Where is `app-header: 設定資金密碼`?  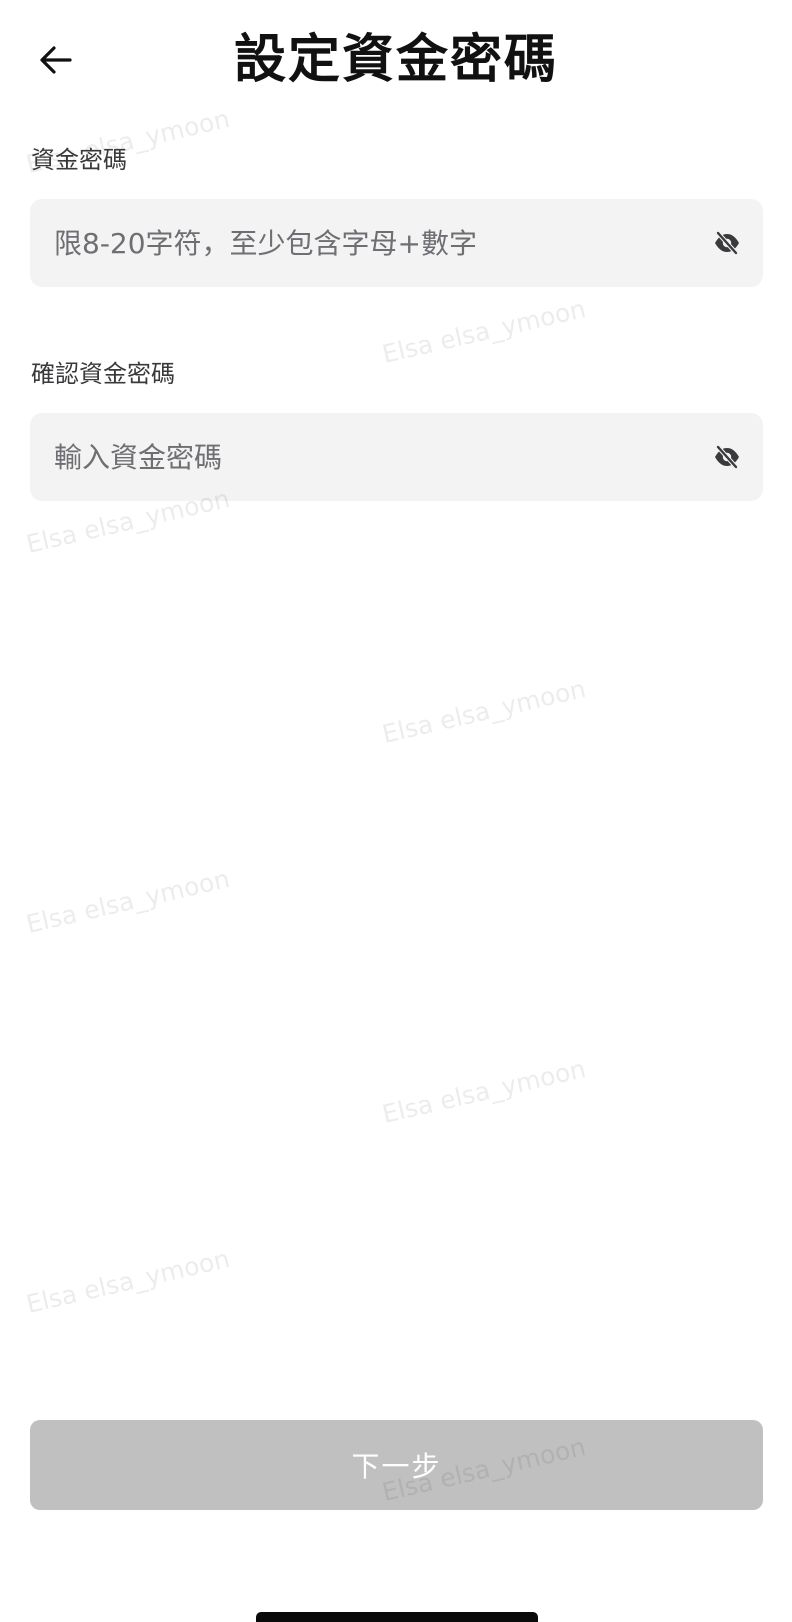
app-header: 設定資金密碼 is located at coordinates (396, 62).